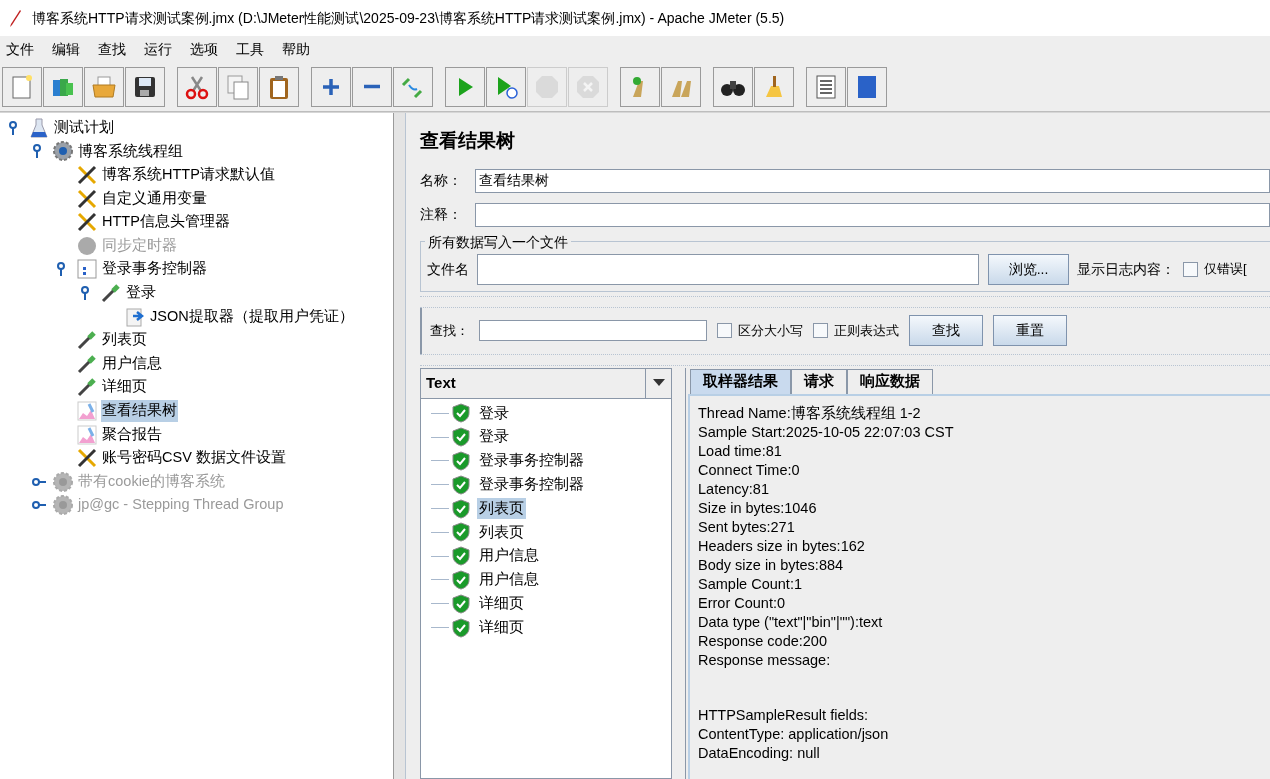  What do you see at coordinates (204, 49) in the screenshot?
I see `menu-item: 选项` at bounding box center [204, 49].